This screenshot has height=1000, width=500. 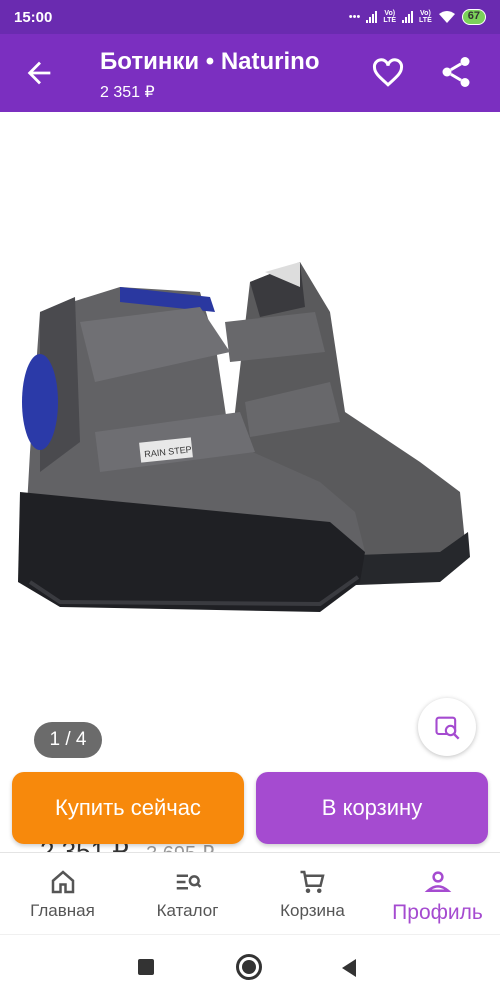 I want to click on home-icon, so click(x=62, y=882).